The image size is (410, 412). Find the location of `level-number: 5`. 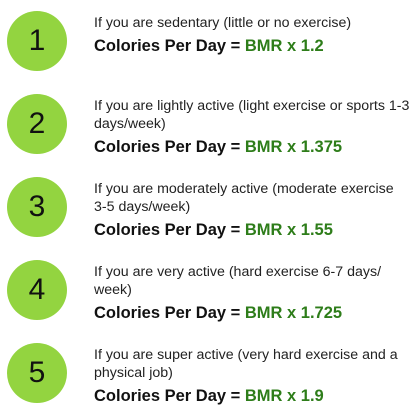

level-number: 5 is located at coordinates (37, 372).